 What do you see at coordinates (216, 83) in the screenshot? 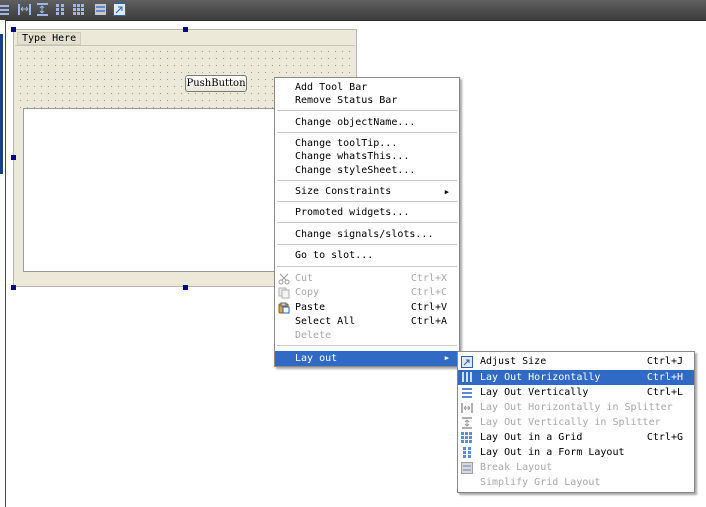
I see `push-button: PushButton` at bounding box center [216, 83].